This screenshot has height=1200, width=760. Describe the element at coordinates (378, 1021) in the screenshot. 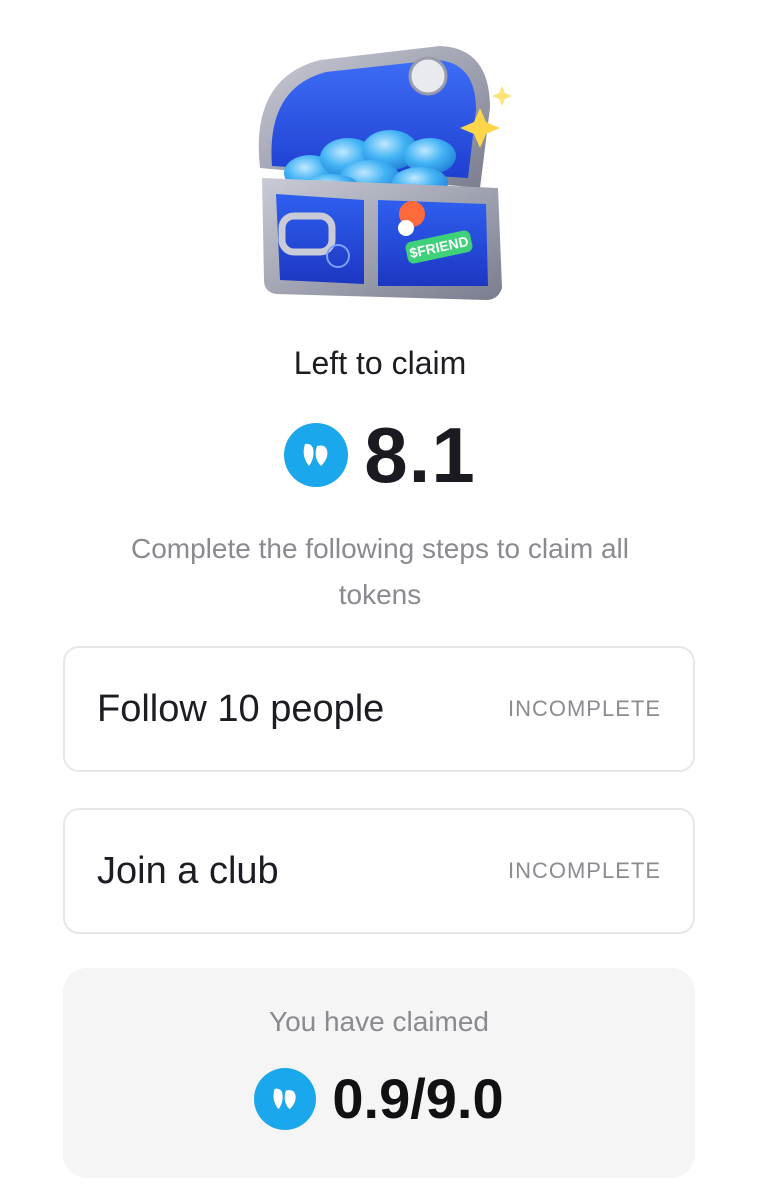

I see `claimed-label: You have claimed` at that location.